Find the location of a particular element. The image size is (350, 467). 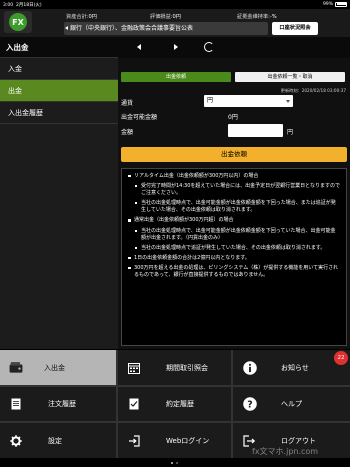

status-bar: 3:00 2月18日(火) 99% is located at coordinates (175, 4).